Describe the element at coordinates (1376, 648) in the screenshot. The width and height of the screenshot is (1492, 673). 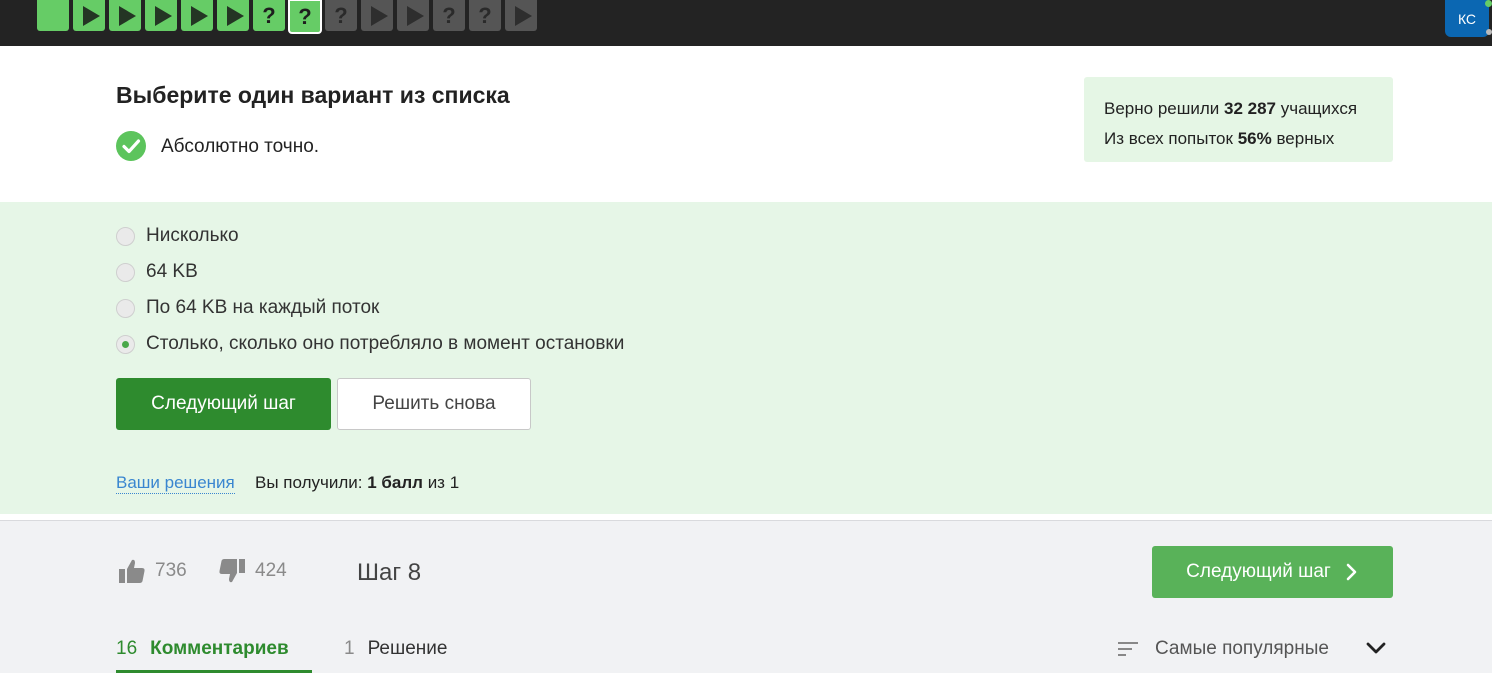
I see `chevron-down-icon` at that location.